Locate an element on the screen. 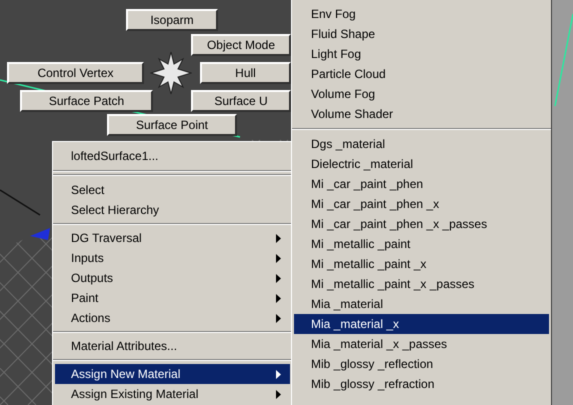  menu-item: Outputs is located at coordinates (172, 278).